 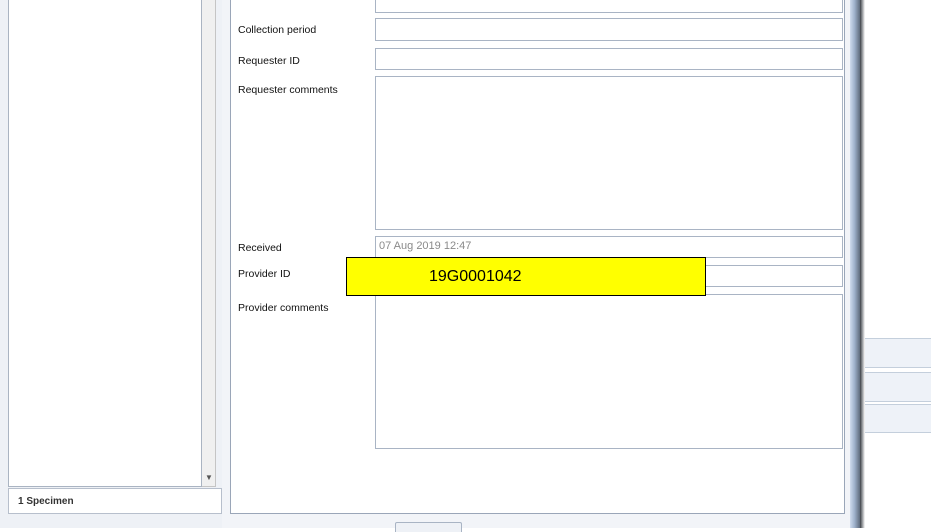 What do you see at coordinates (260, 248) in the screenshot?
I see `received-label: Received` at bounding box center [260, 248].